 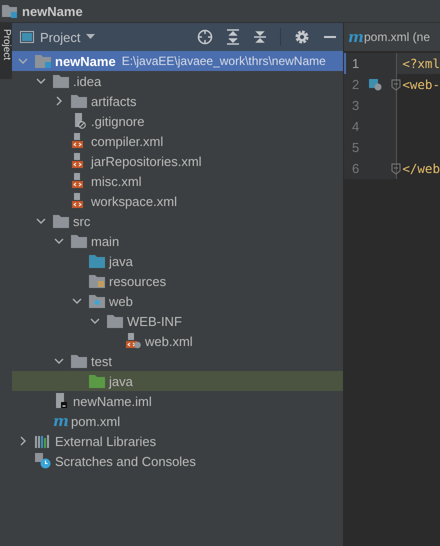 What do you see at coordinates (134, 201) in the screenshot?
I see `item-label: workspace.xml` at bounding box center [134, 201].